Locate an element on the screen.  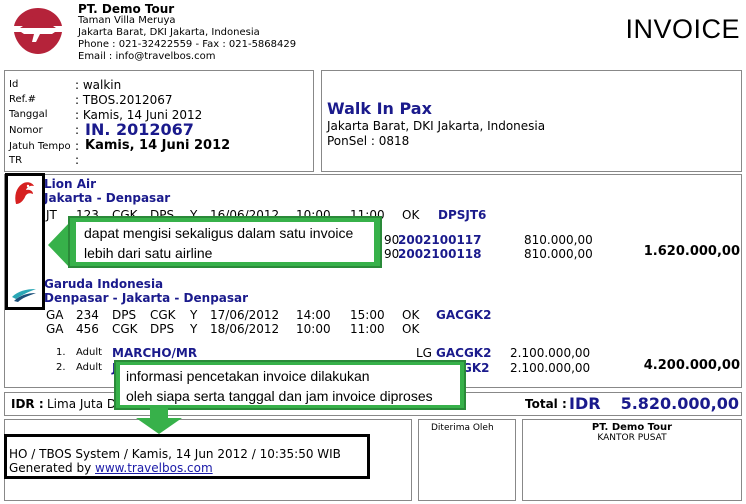
signature-box: PT. Demo Tour KANTOR PUSAT is located at coordinates (632, 460).